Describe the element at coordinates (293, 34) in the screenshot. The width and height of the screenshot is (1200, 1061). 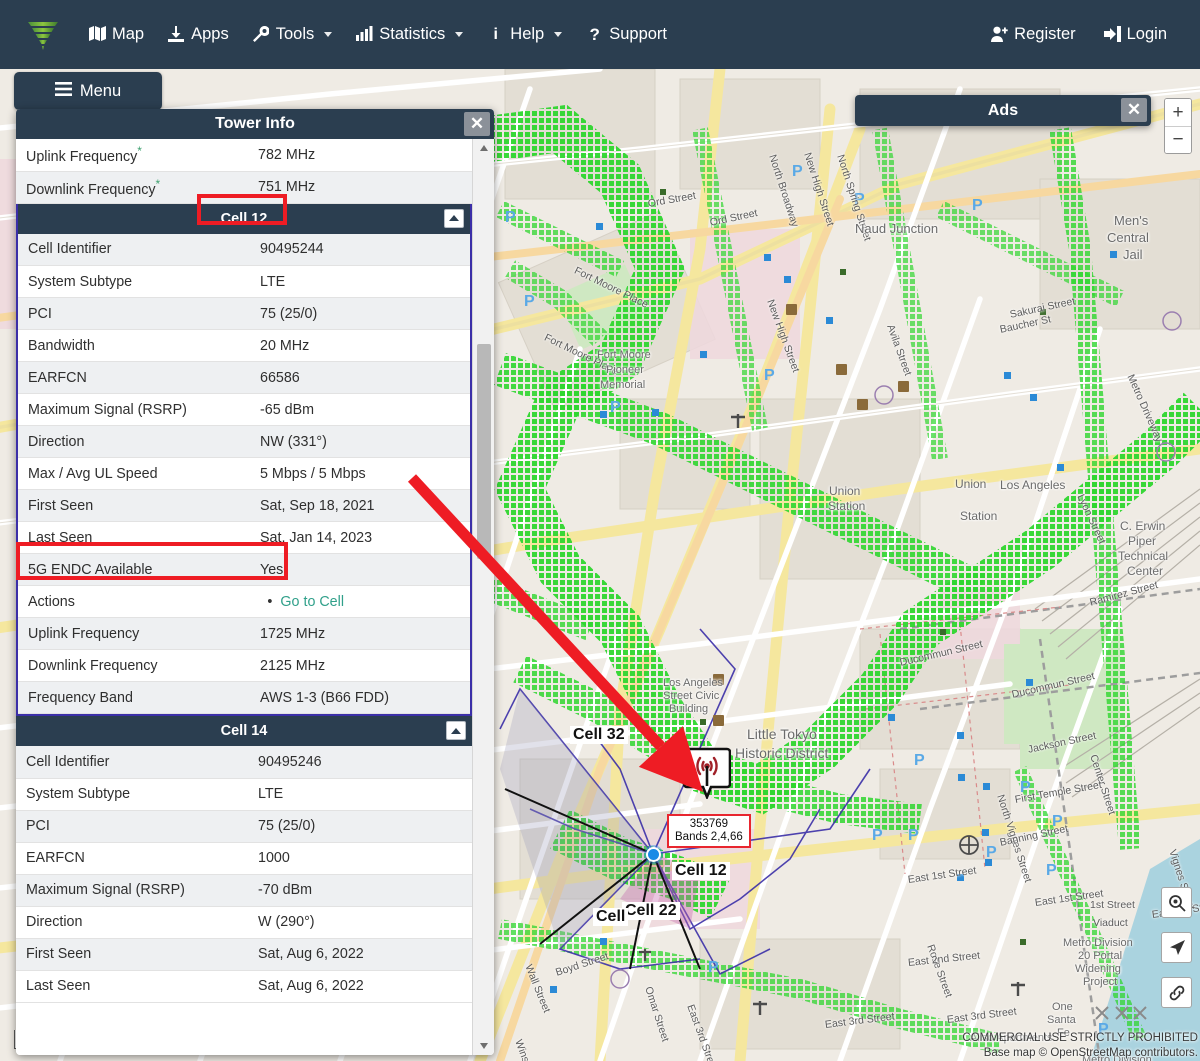
I see `nav-item-tools: Tools` at that location.